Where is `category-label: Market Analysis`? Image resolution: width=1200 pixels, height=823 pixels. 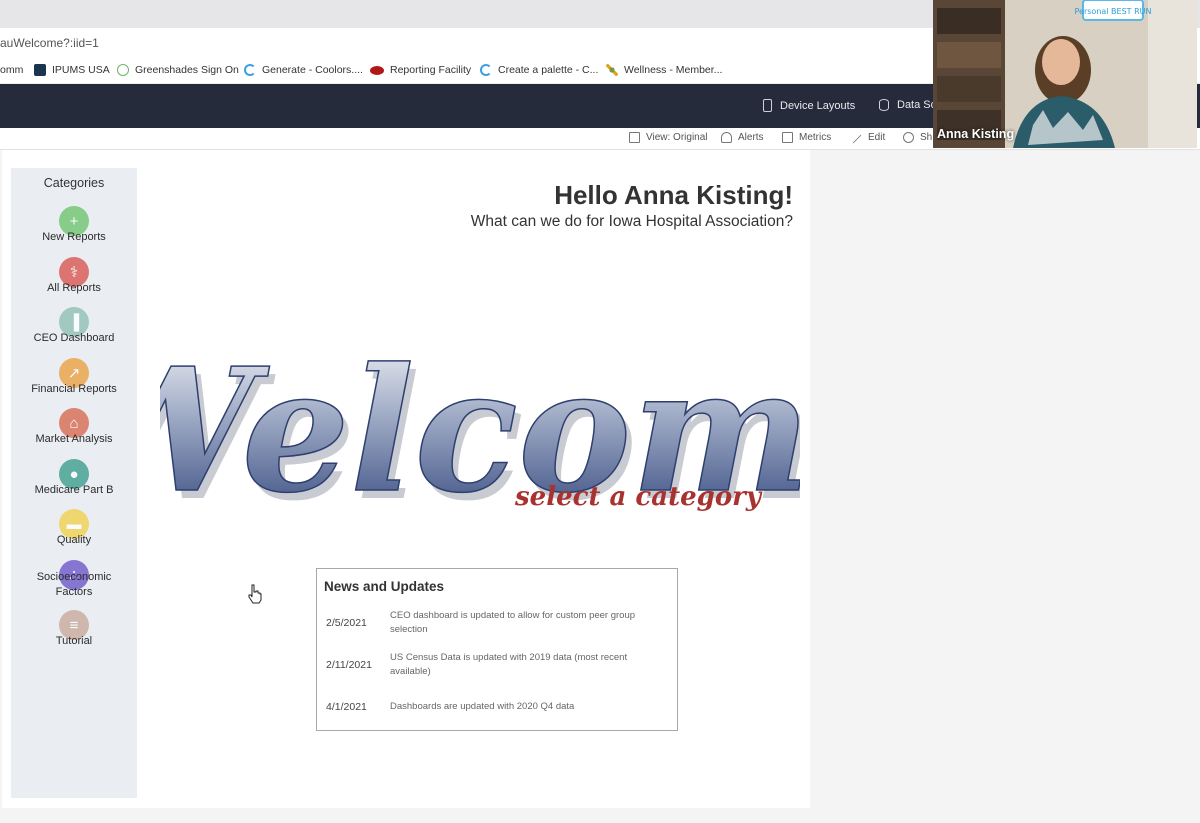 category-label: Market Analysis is located at coordinates (74, 439).